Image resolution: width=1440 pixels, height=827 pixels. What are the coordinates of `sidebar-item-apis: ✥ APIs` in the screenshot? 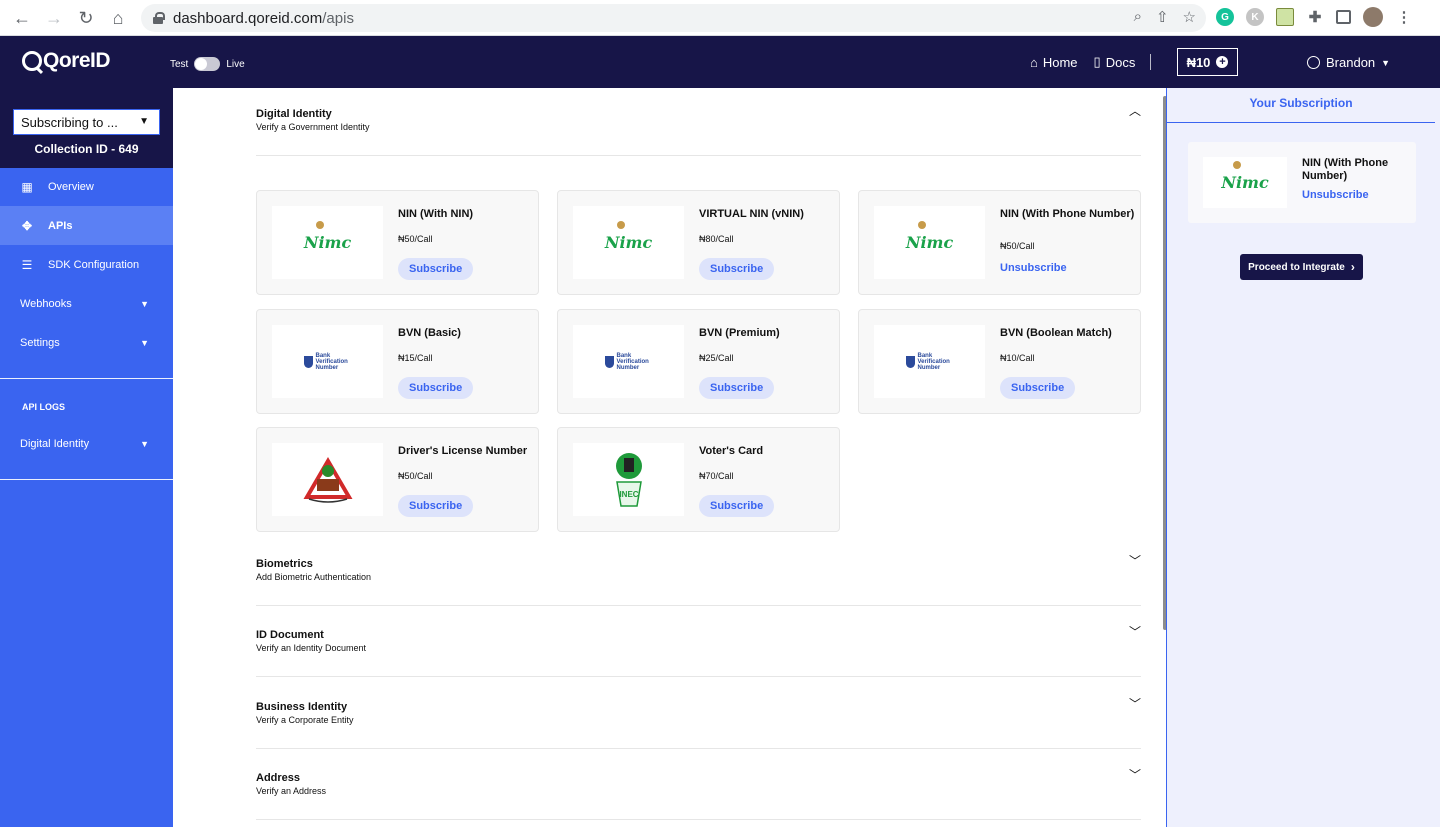 It's located at (86, 225).